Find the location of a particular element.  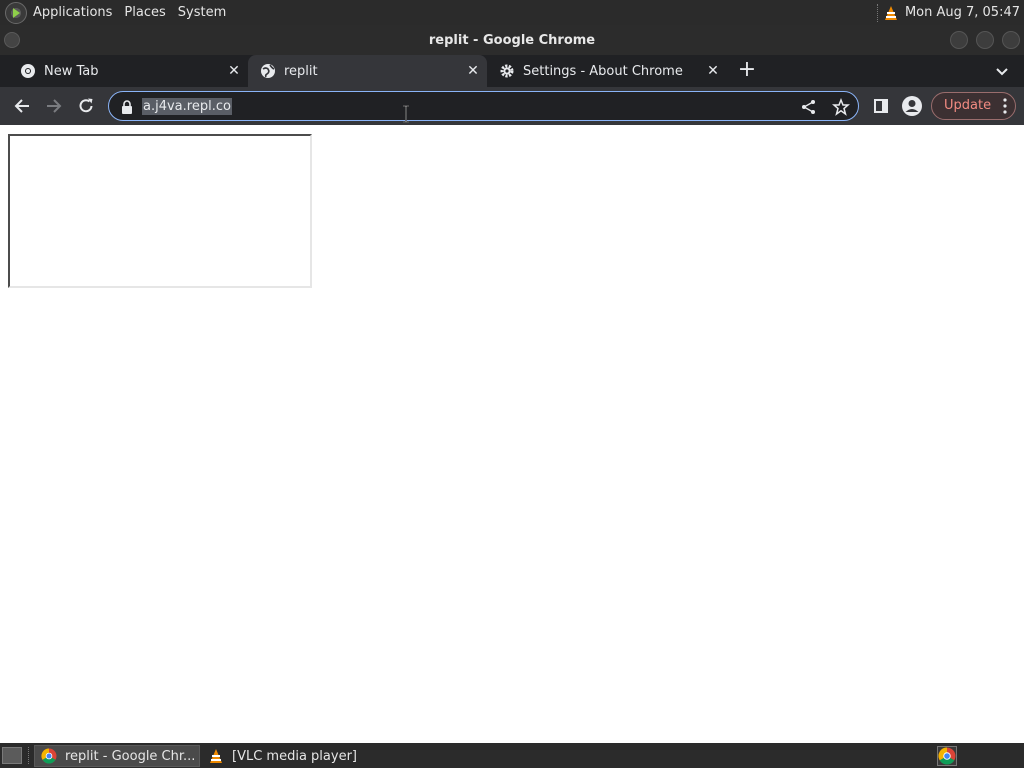

new-tab-button: + is located at coordinates (747, 70).